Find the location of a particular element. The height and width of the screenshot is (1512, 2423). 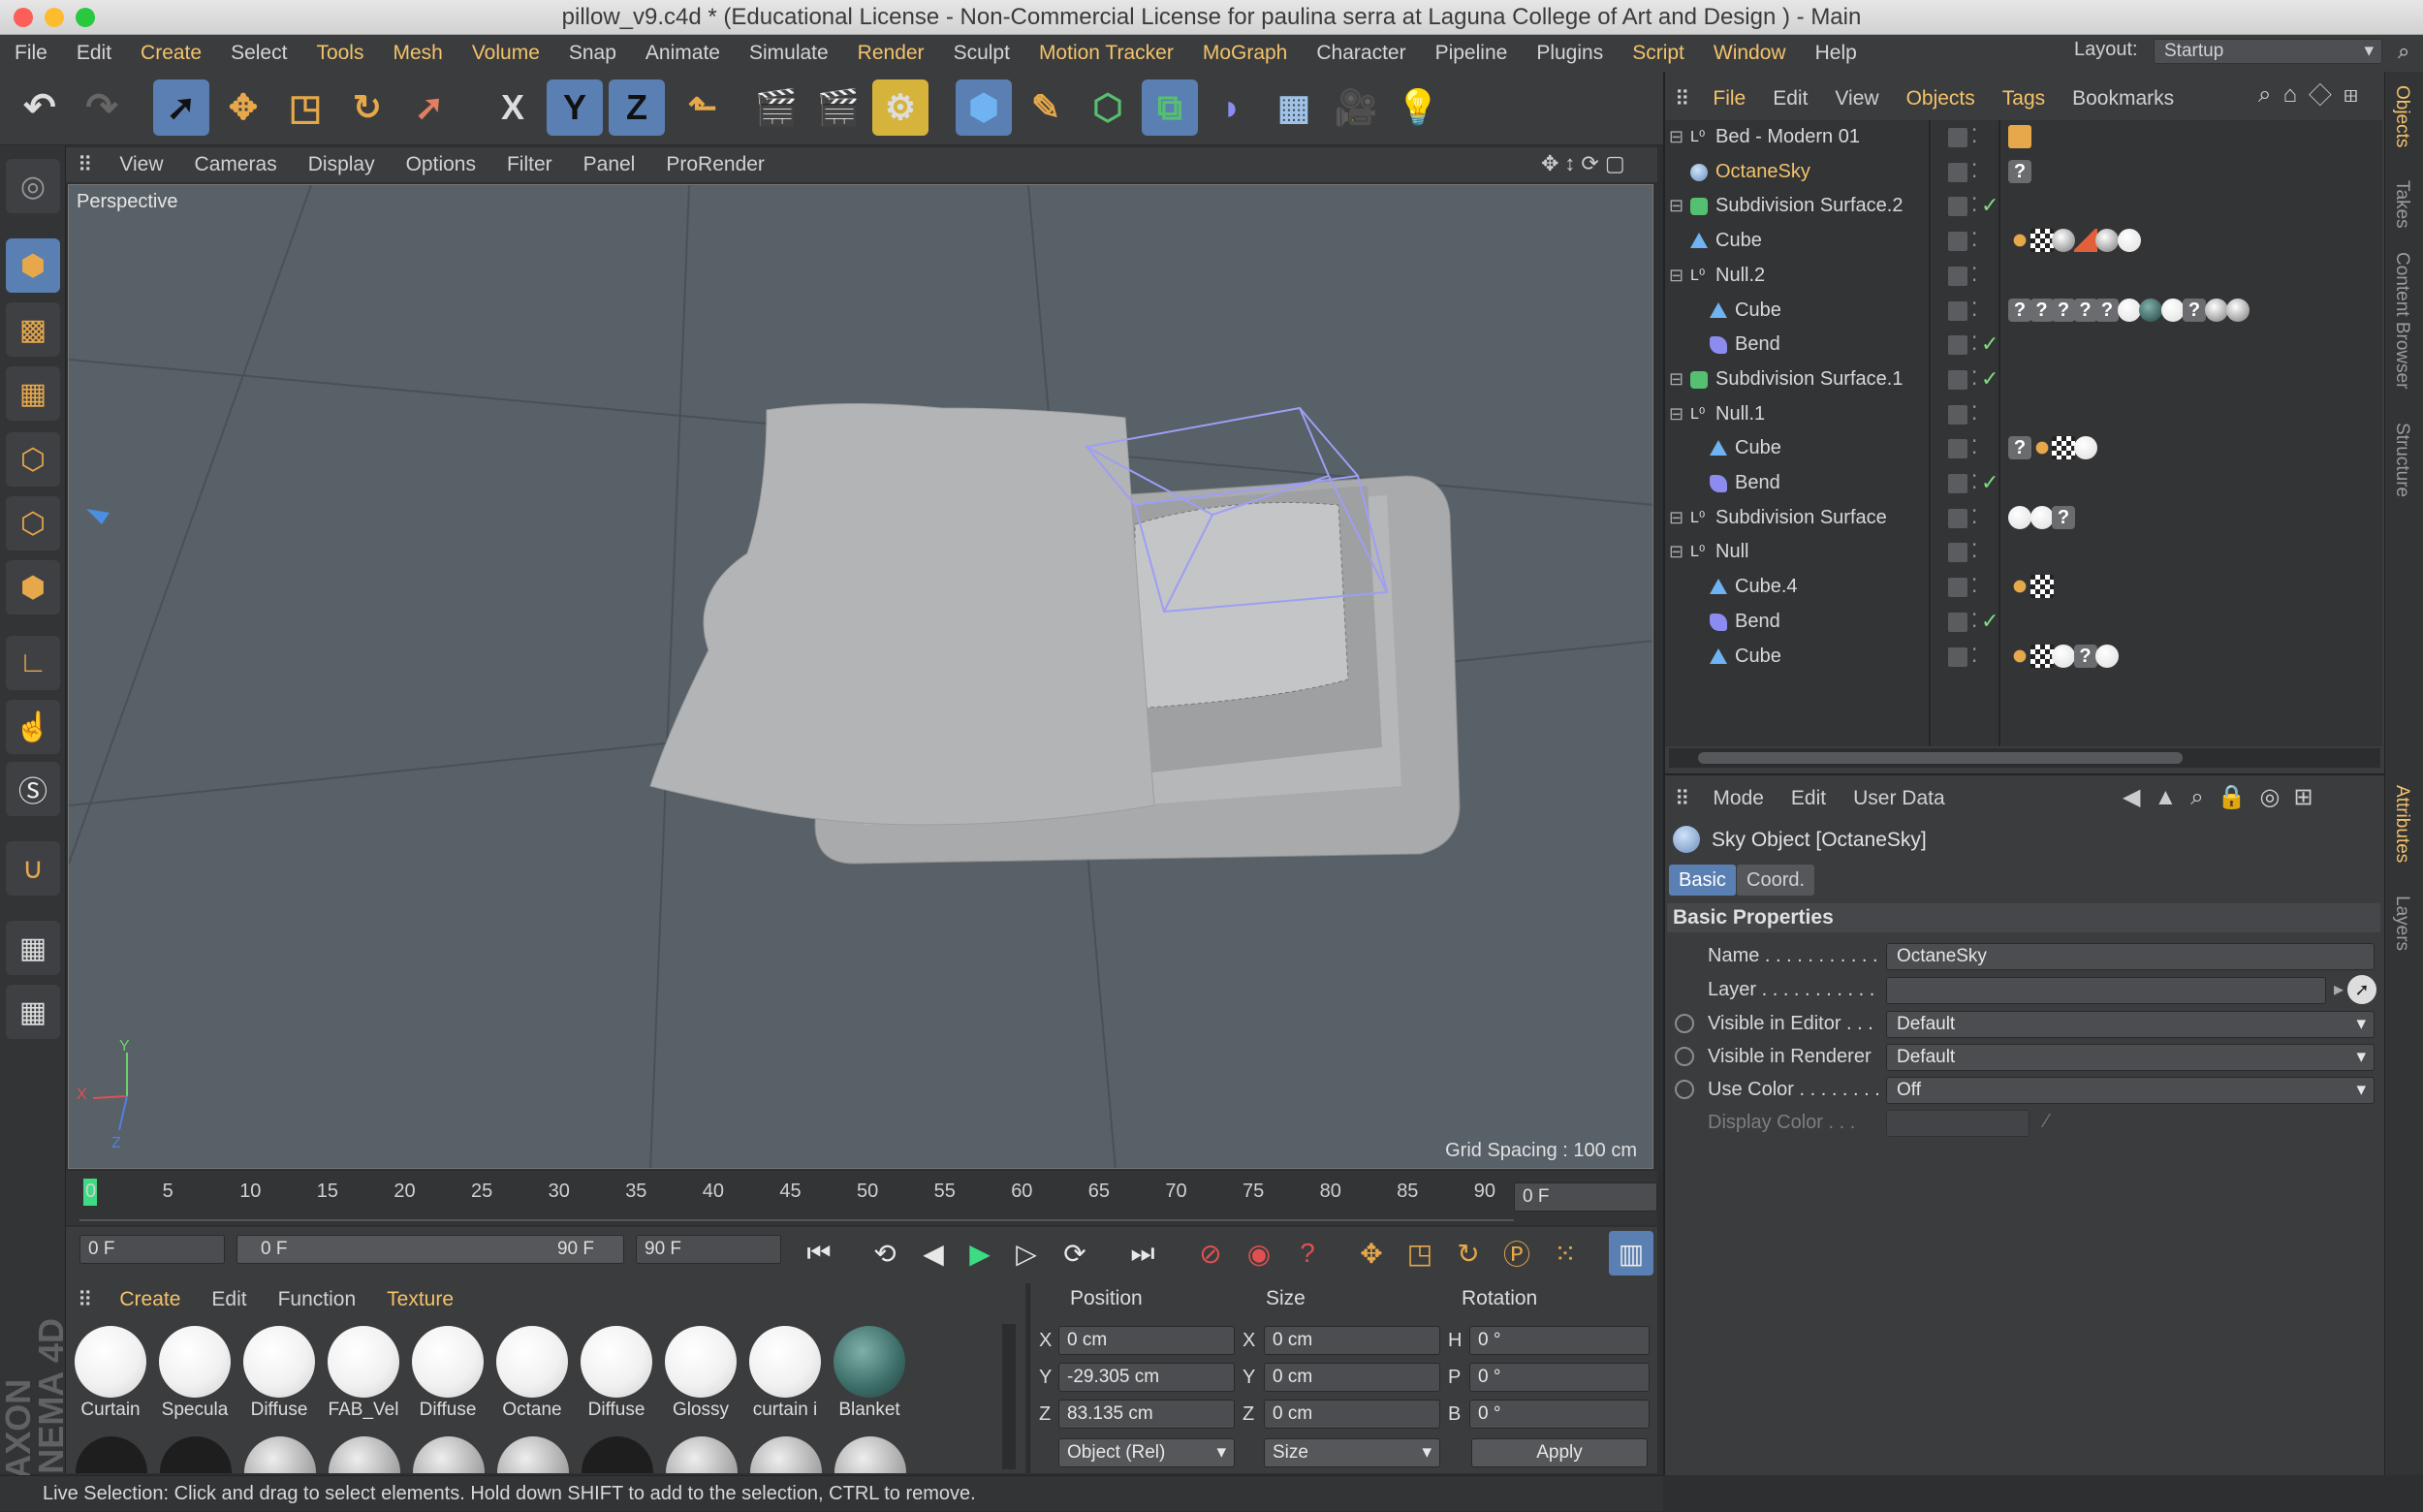

use-color-select: Off ▾ is located at coordinates (2130, 1090).